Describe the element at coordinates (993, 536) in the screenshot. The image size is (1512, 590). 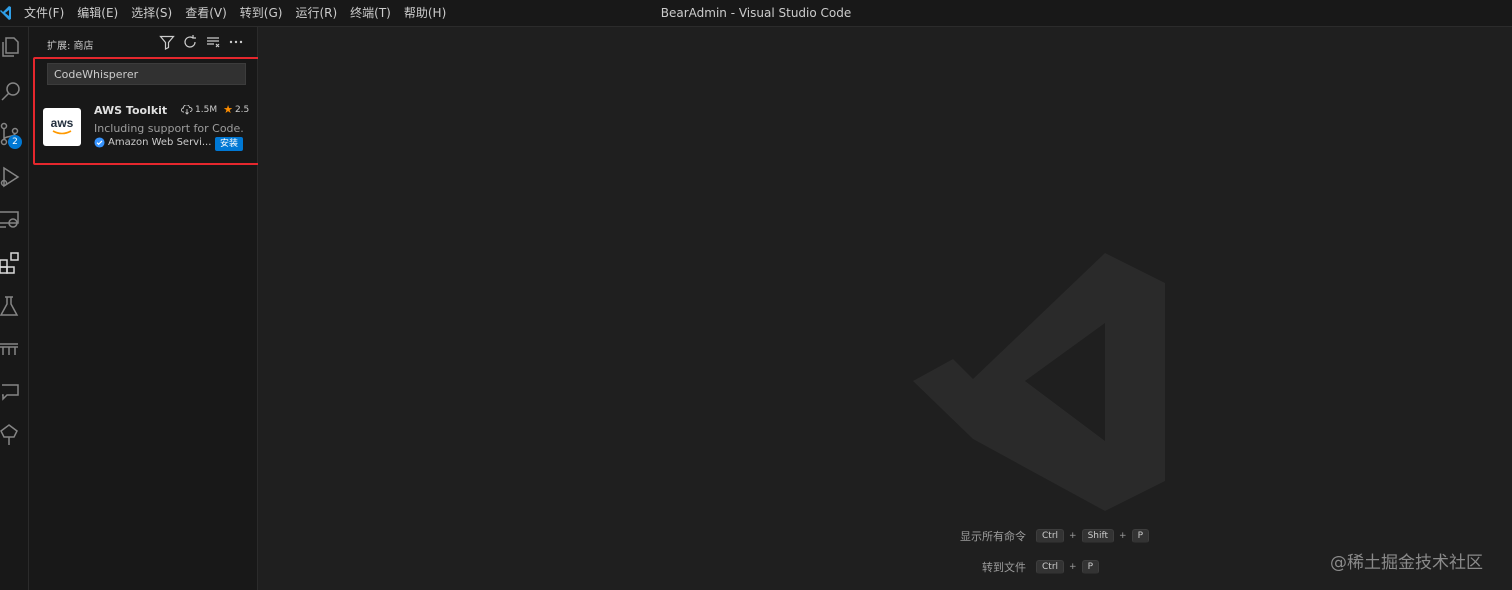
I see `shortcut-label: 显示所有命令` at that location.